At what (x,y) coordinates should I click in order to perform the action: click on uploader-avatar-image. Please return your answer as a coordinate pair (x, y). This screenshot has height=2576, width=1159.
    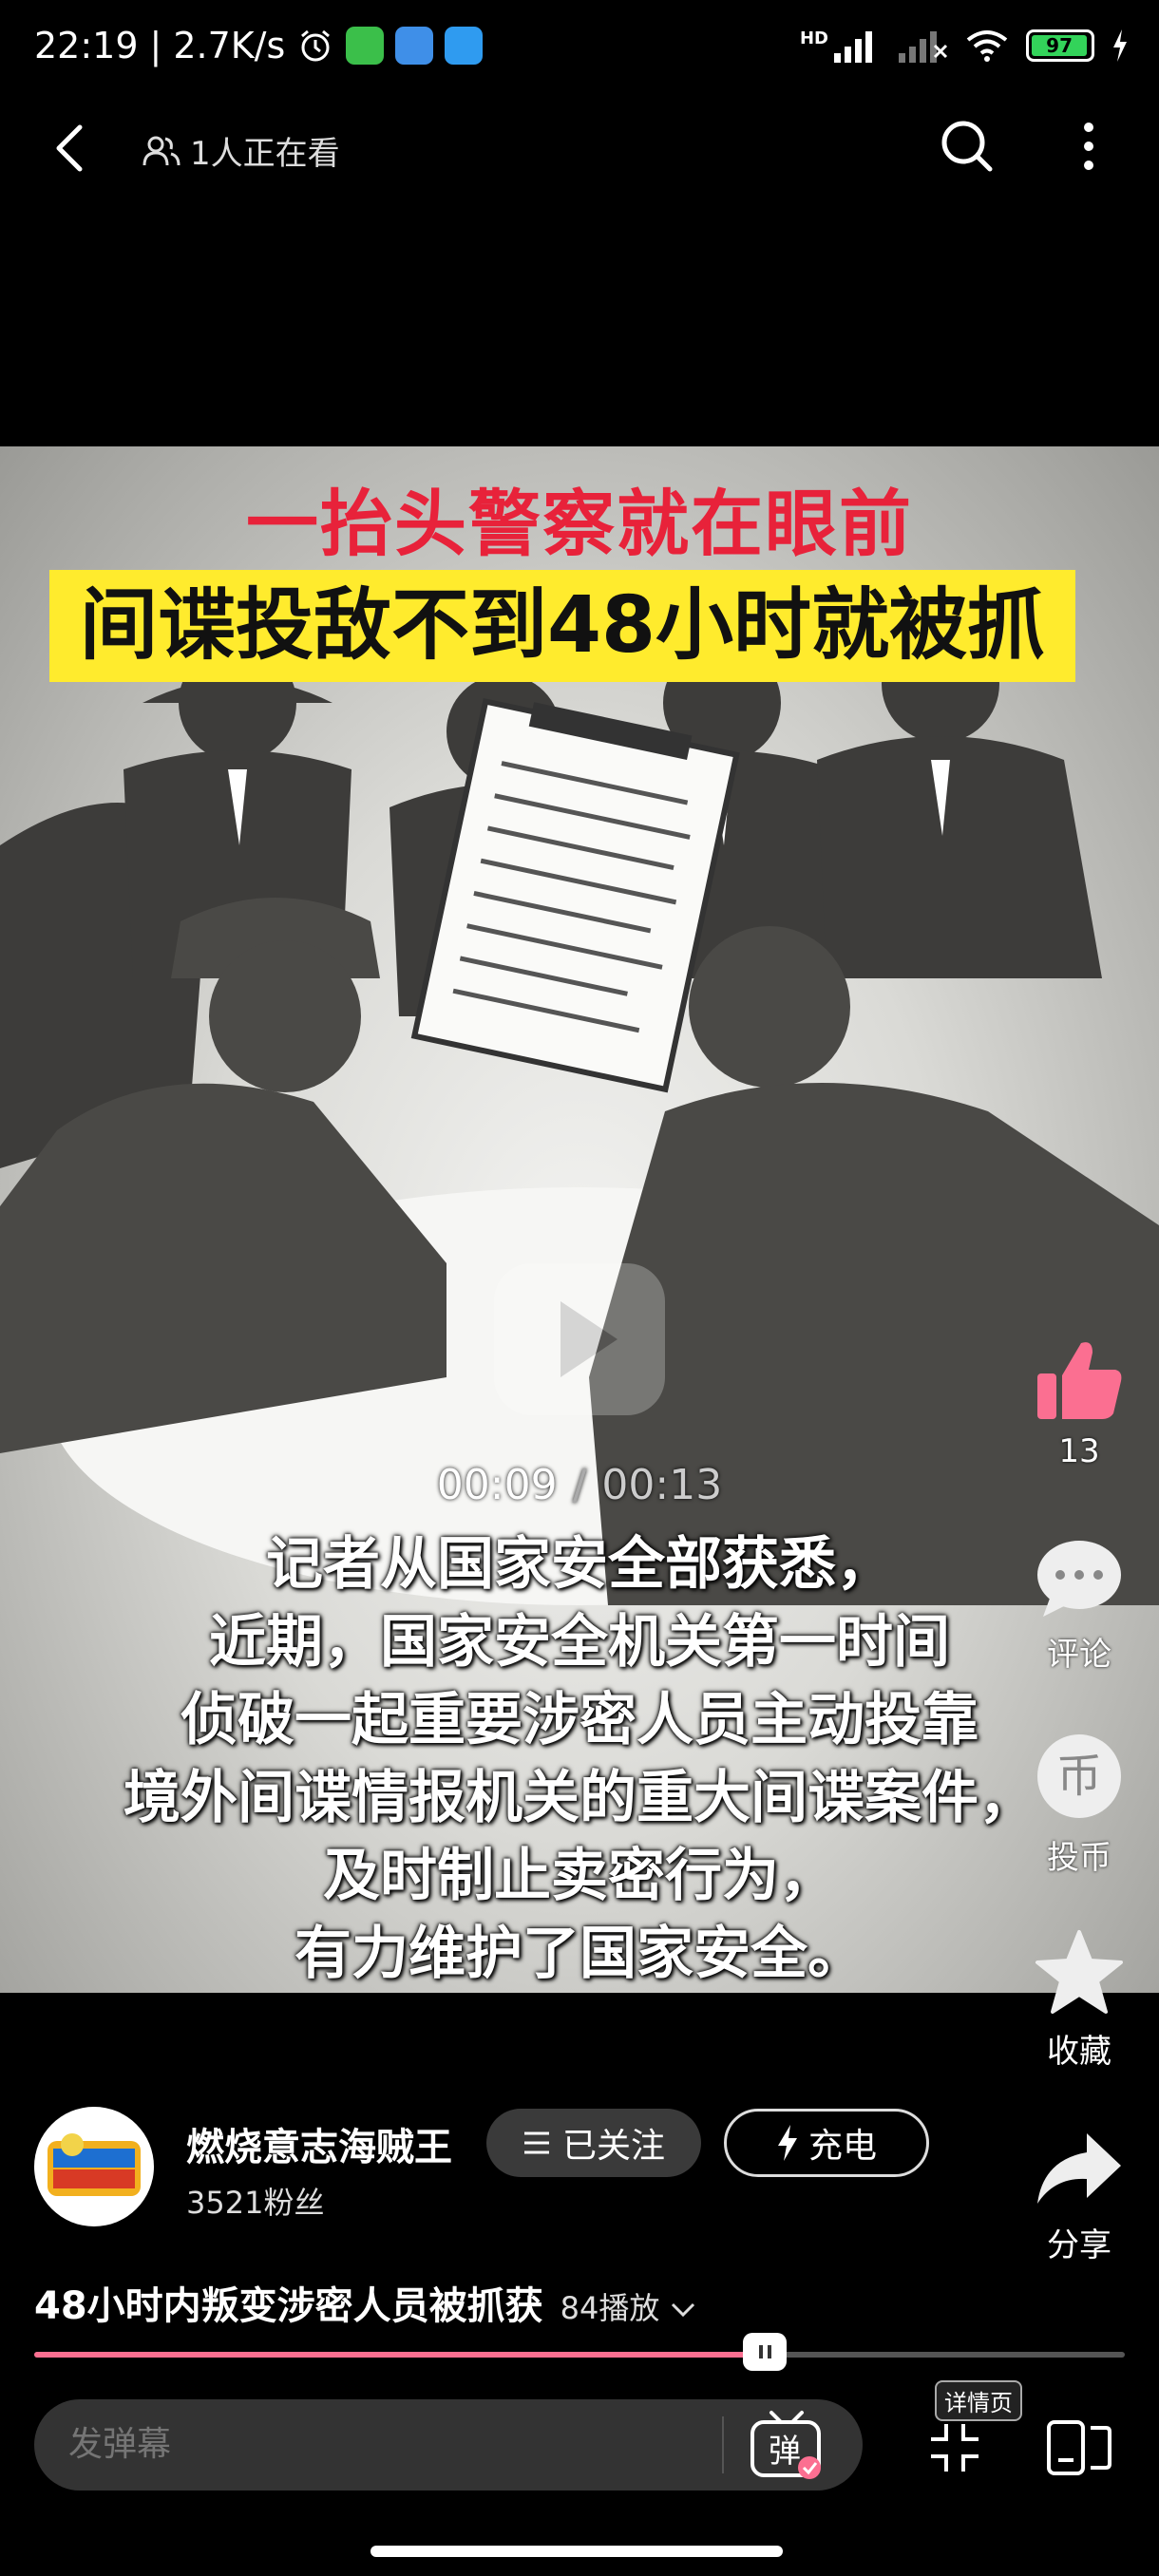
    Looking at the image, I should click on (94, 2164).